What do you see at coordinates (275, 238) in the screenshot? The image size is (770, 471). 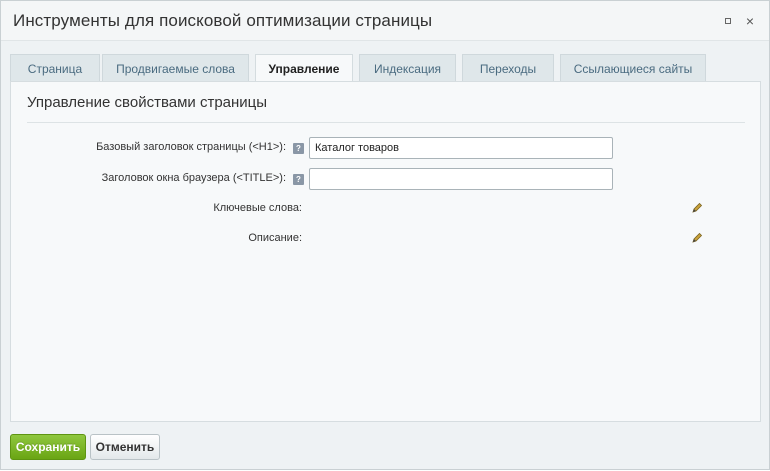 I see `description-label: Описание:` at bounding box center [275, 238].